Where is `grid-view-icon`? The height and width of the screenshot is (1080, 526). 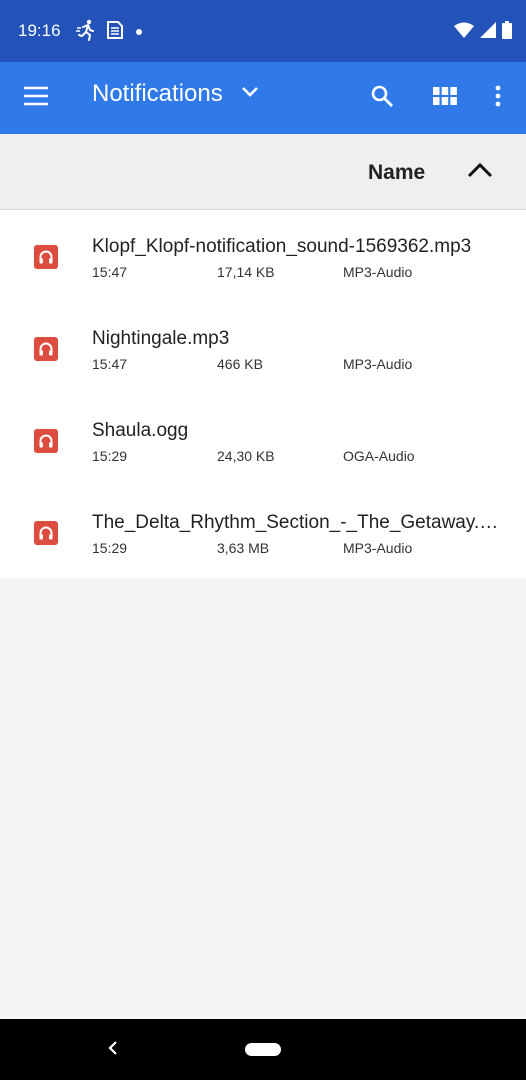 grid-view-icon is located at coordinates (445, 98).